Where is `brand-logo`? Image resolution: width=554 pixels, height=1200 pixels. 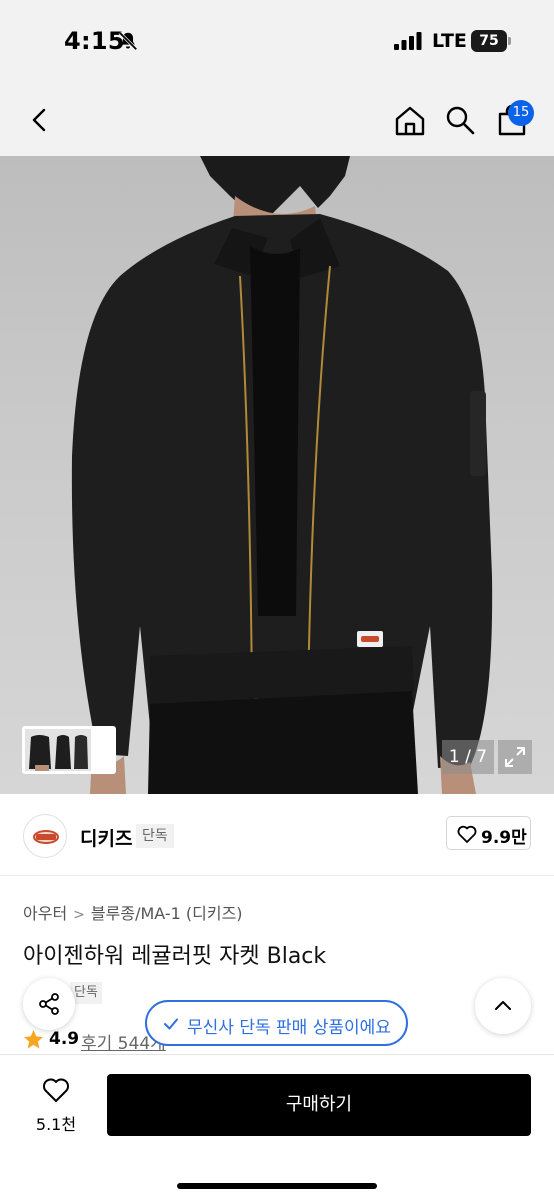
brand-logo is located at coordinates (45, 836).